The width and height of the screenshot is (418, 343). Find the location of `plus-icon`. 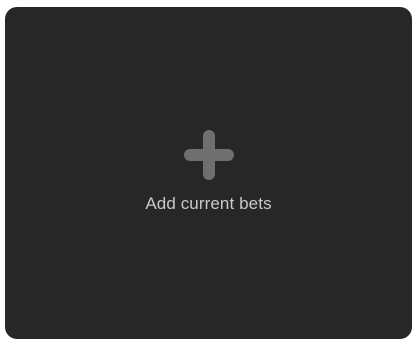

plus-icon is located at coordinates (208, 154).